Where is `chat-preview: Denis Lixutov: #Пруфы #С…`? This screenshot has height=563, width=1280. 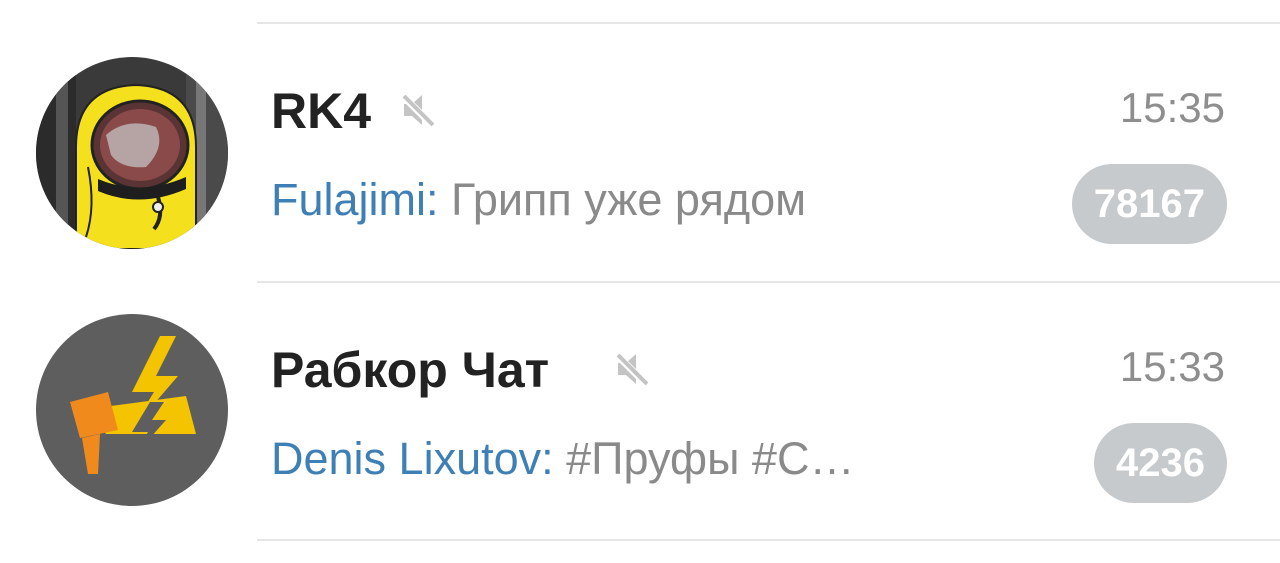 chat-preview: Denis Lixutov: #Пруфы #С… is located at coordinates (562, 459).